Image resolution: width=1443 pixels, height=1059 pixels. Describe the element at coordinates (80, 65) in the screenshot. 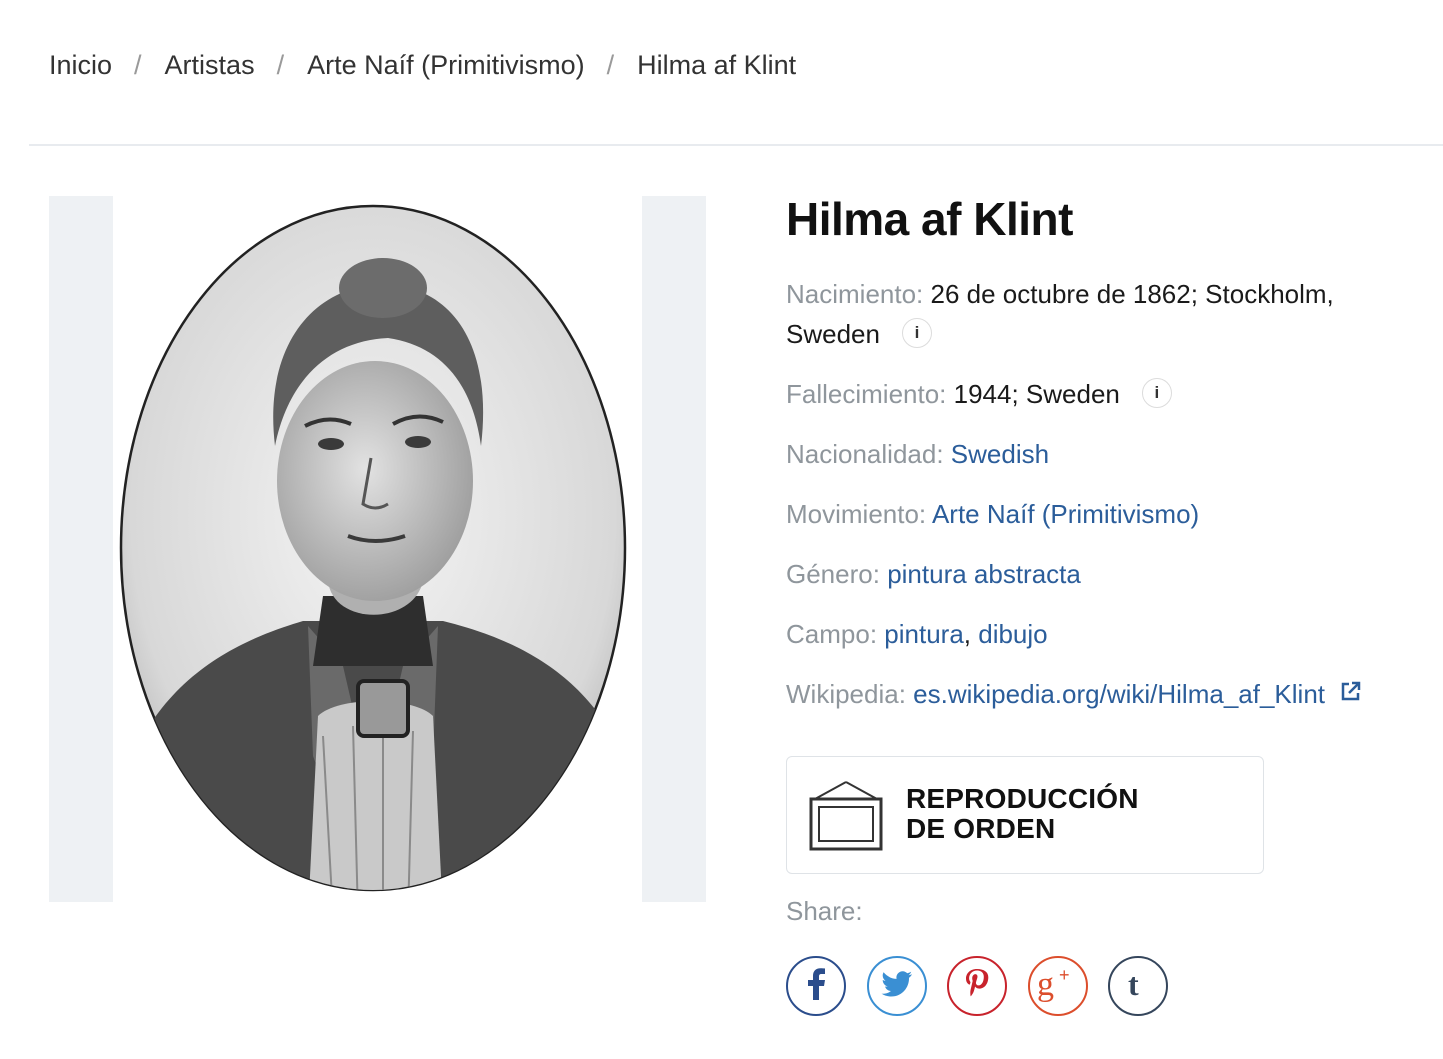

I see `breadcrumb-inicio: Inicio` at that location.